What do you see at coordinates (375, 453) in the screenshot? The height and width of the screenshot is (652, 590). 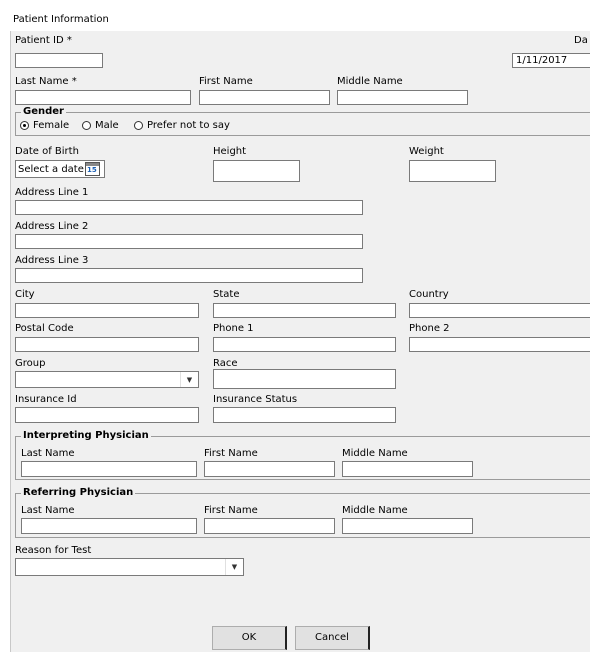 I see `interpreting-middle-name-label: Middle Name` at bounding box center [375, 453].